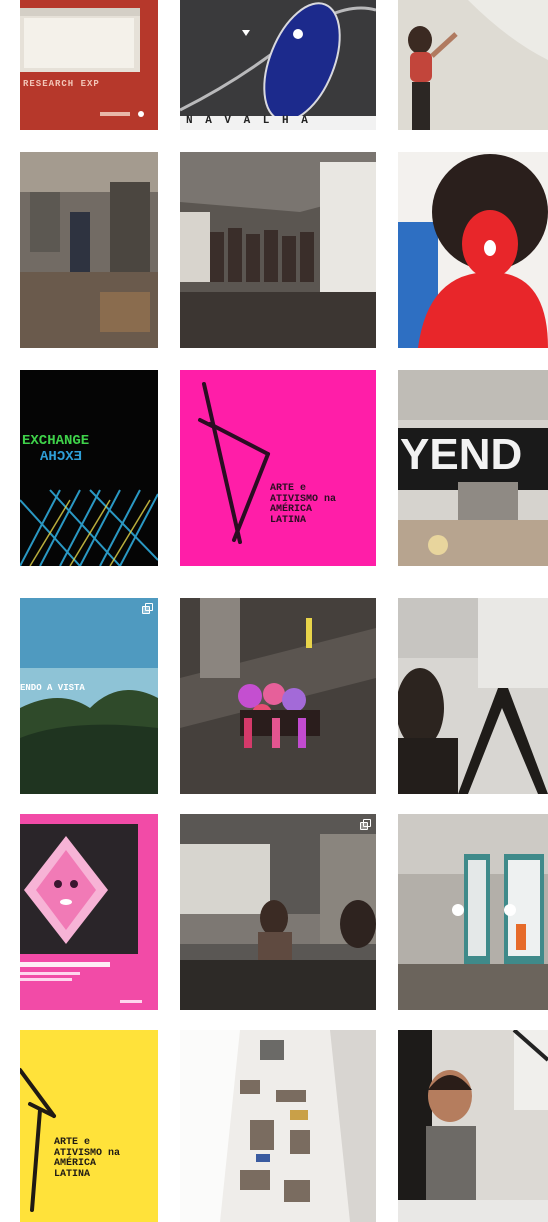  What do you see at coordinates (89, 1126) in the screenshot?
I see `photo-tile-r6c1: ARTE e ATIVISMO na AMÉRICA LATINA` at bounding box center [89, 1126].